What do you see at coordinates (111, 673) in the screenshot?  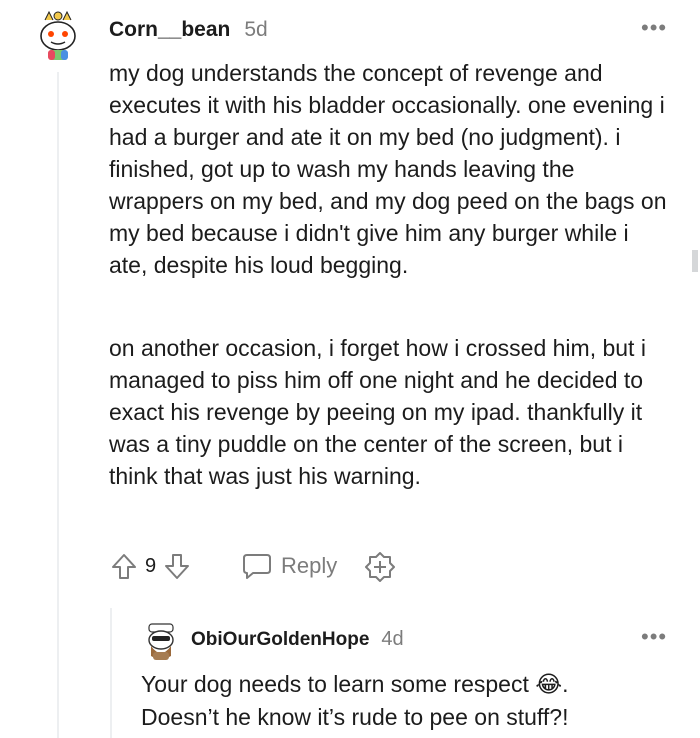 I see `reply-connector` at bounding box center [111, 673].